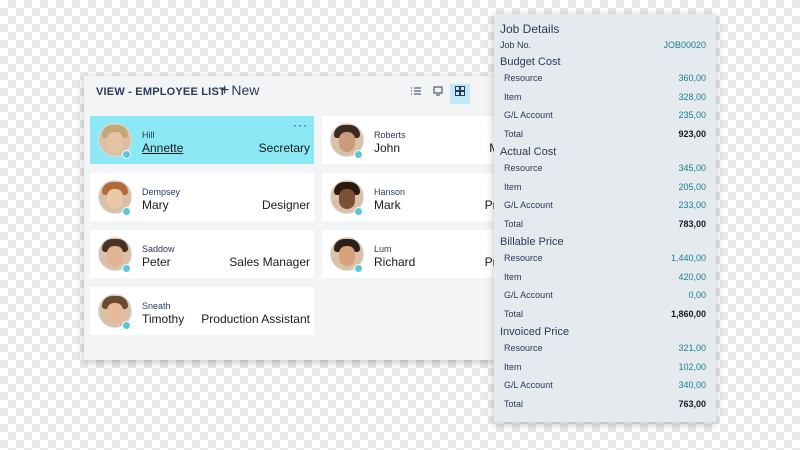 The width and height of the screenshot is (800, 450). I want to click on list-view-icon, so click(416, 94).